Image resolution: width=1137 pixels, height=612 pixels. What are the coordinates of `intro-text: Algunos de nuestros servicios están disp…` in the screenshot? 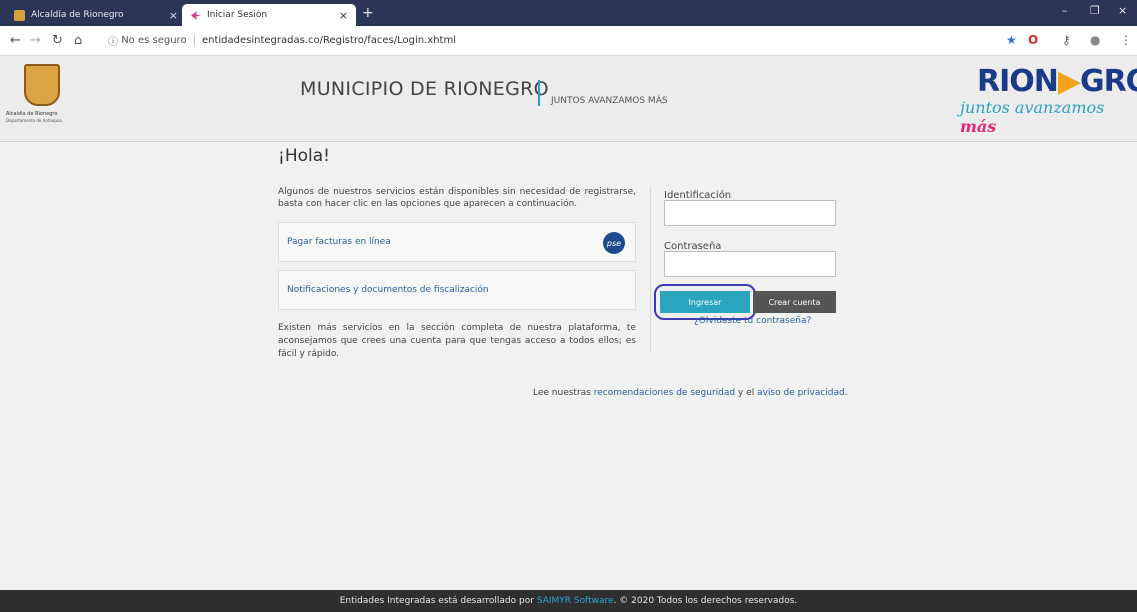 It's located at (457, 198).